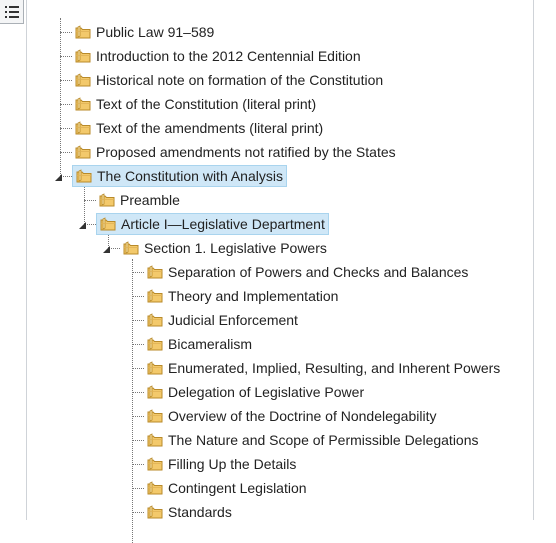 The image size is (556, 543). I want to click on tree-item: Text of the Constitution (literal print), so click(195, 104).